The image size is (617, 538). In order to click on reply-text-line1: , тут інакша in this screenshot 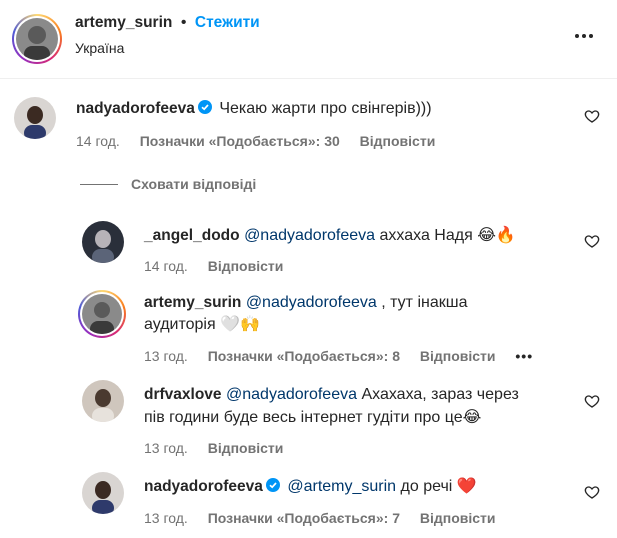, I will do `click(424, 302)`.